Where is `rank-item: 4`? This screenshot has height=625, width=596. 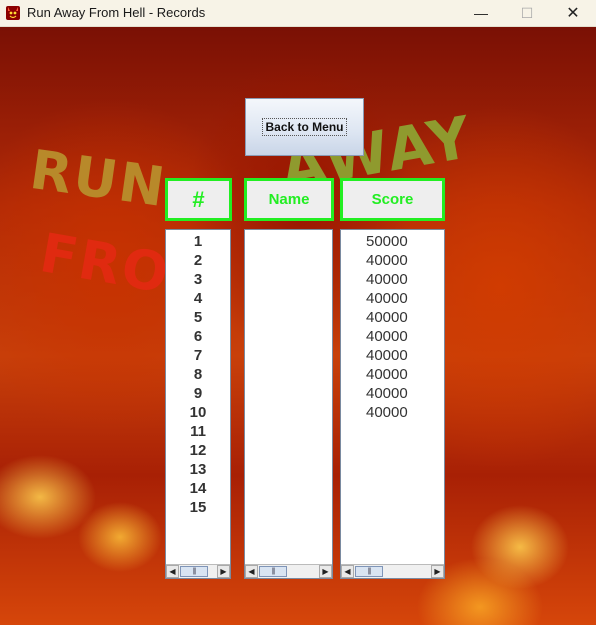
rank-item: 4 is located at coordinates (198, 298).